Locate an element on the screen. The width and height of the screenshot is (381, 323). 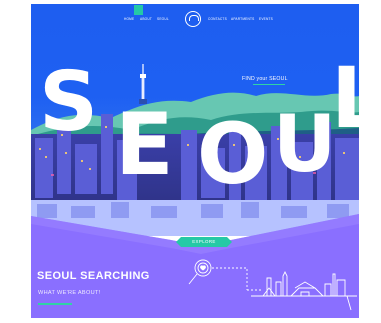
hero-letter-o: O is located at coordinates (233, 154).